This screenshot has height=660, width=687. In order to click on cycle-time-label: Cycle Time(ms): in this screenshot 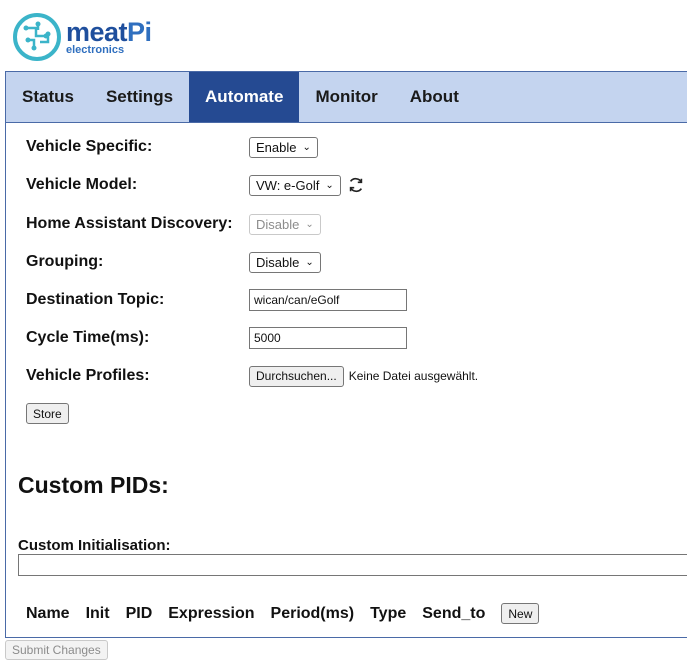, I will do `click(88, 337)`.